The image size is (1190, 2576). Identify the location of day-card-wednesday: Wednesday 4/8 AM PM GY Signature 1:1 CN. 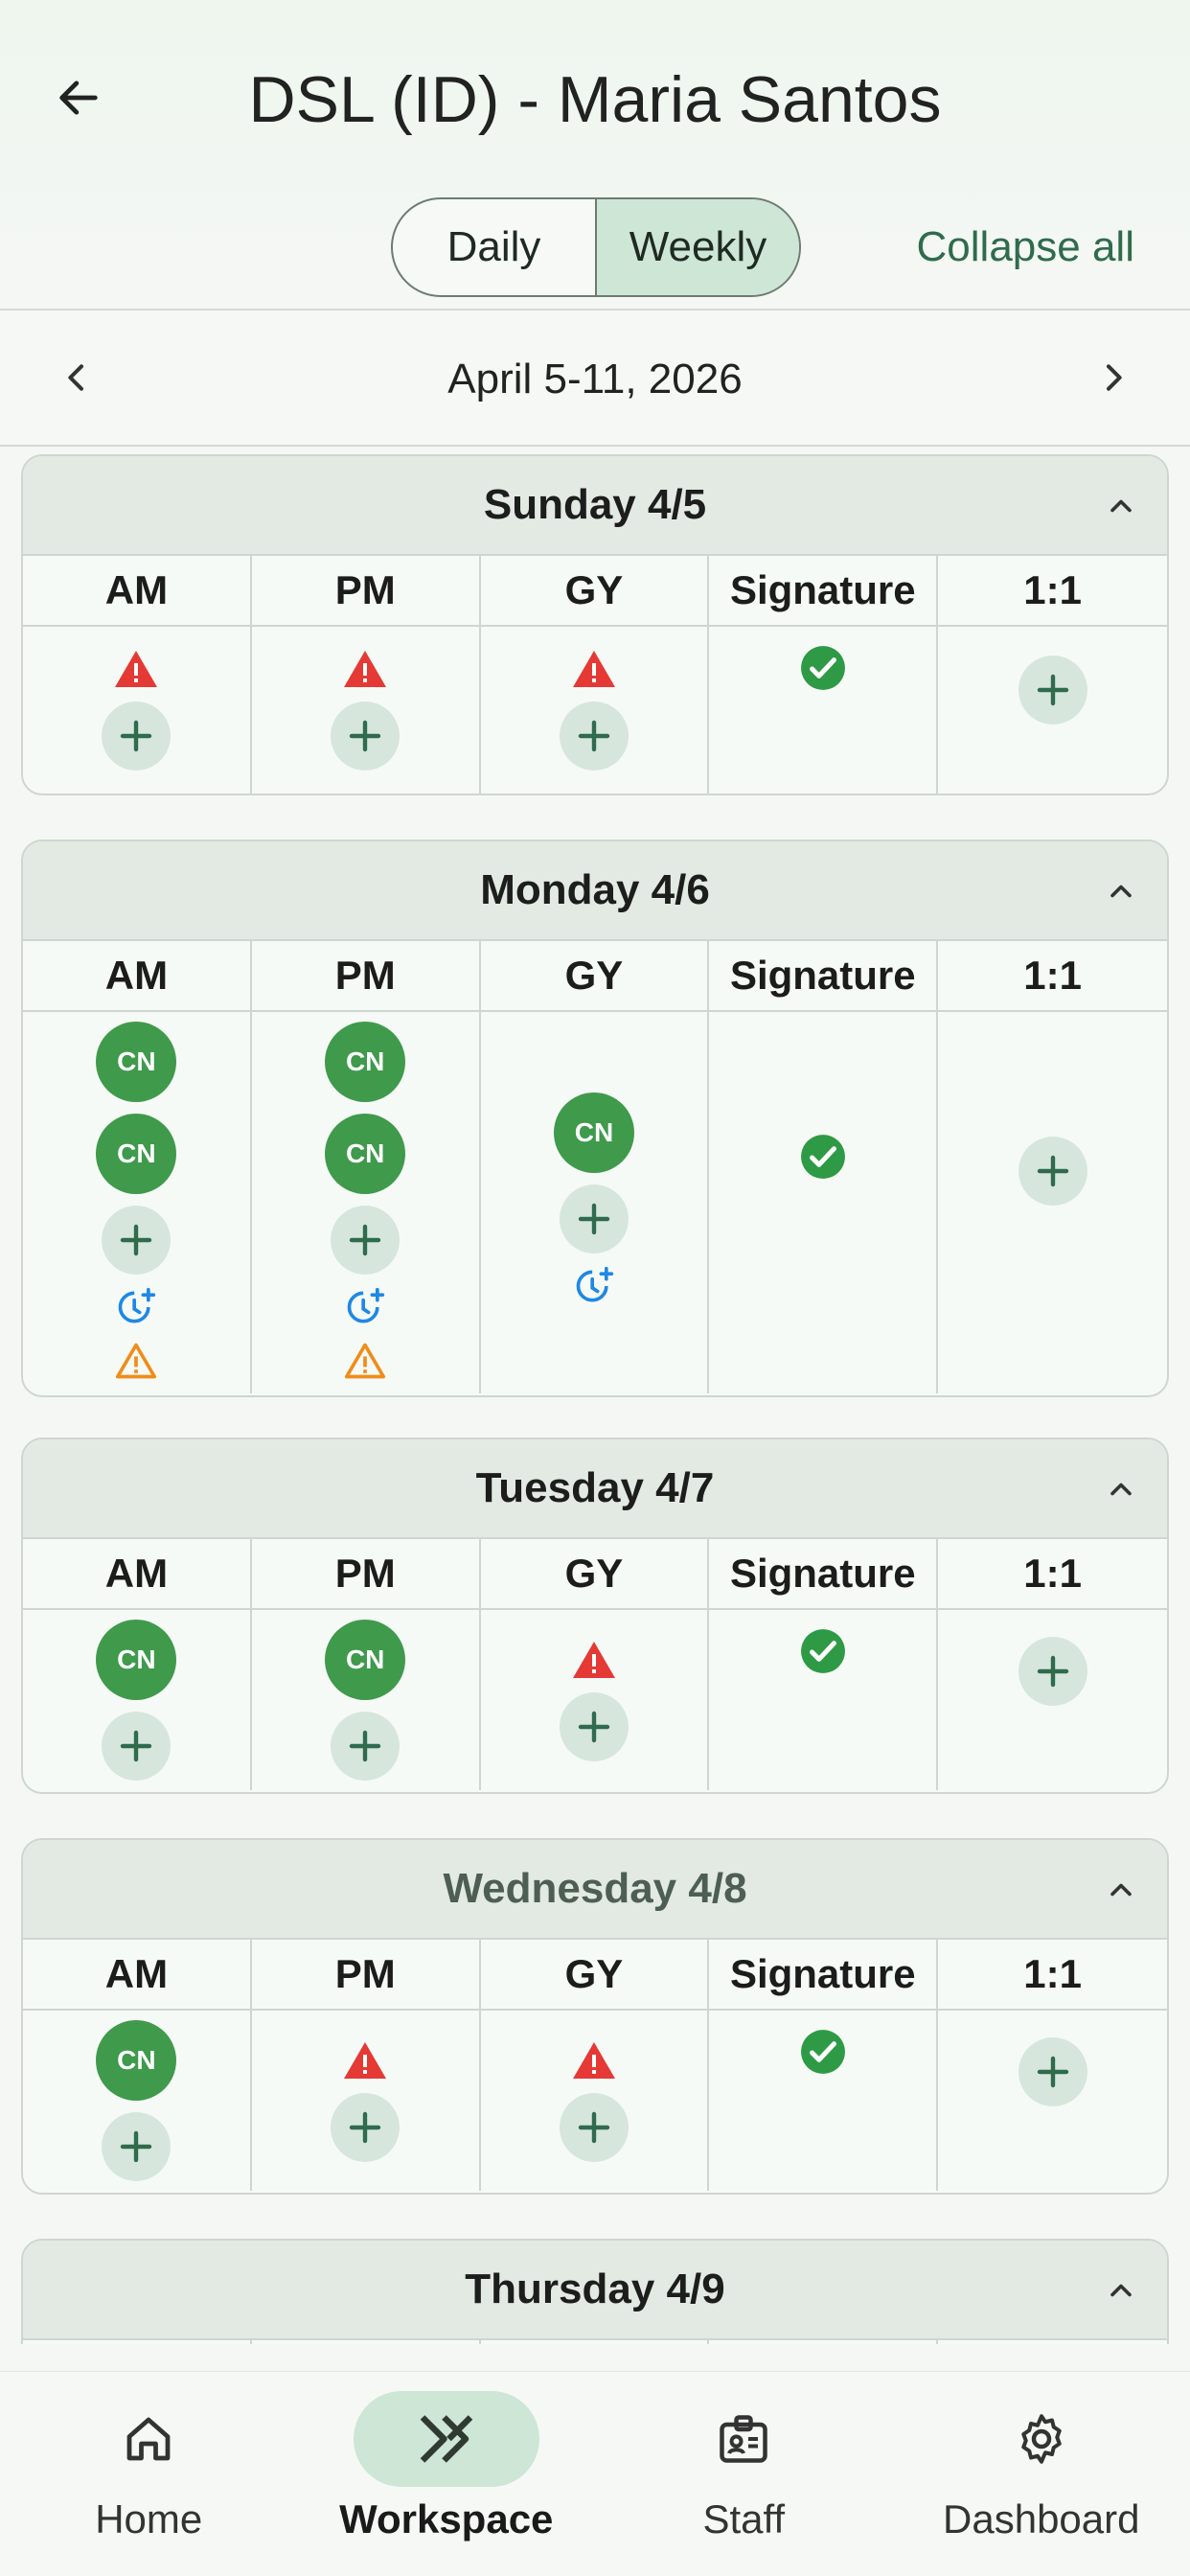
(595, 2016).